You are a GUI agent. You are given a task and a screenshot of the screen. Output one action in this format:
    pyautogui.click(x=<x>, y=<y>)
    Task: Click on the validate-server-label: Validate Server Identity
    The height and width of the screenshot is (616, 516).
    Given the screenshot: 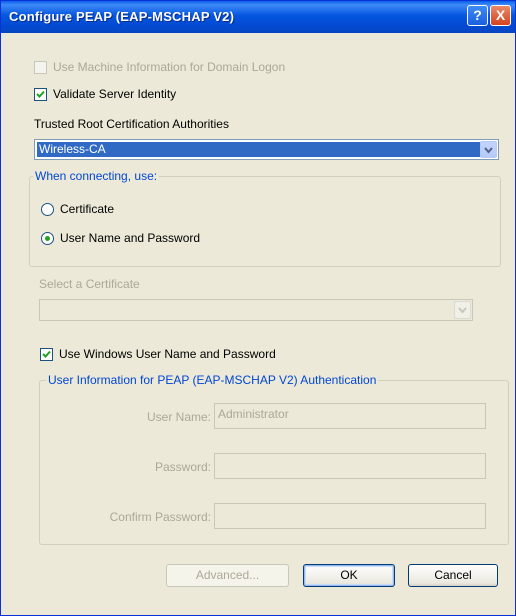 What is the action you would take?
    pyautogui.click(x=115, y=94)
    